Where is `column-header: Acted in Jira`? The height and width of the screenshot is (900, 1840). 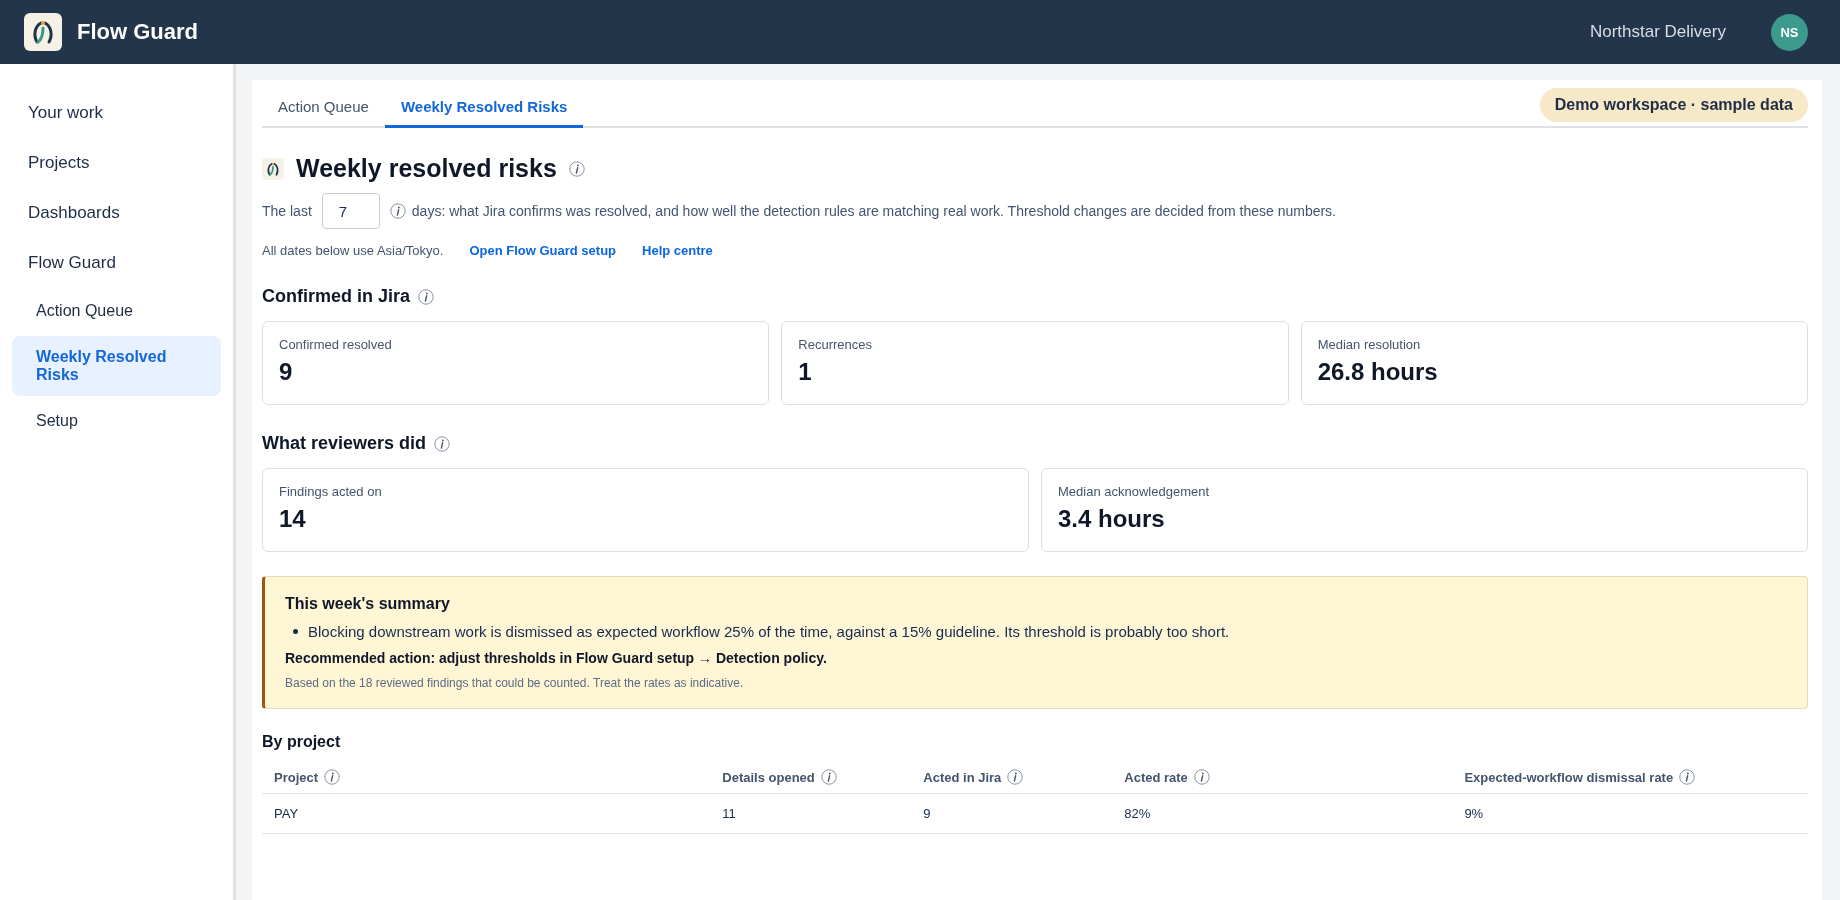 column-header: Acted in Jira is located at coordinates (962, 777).